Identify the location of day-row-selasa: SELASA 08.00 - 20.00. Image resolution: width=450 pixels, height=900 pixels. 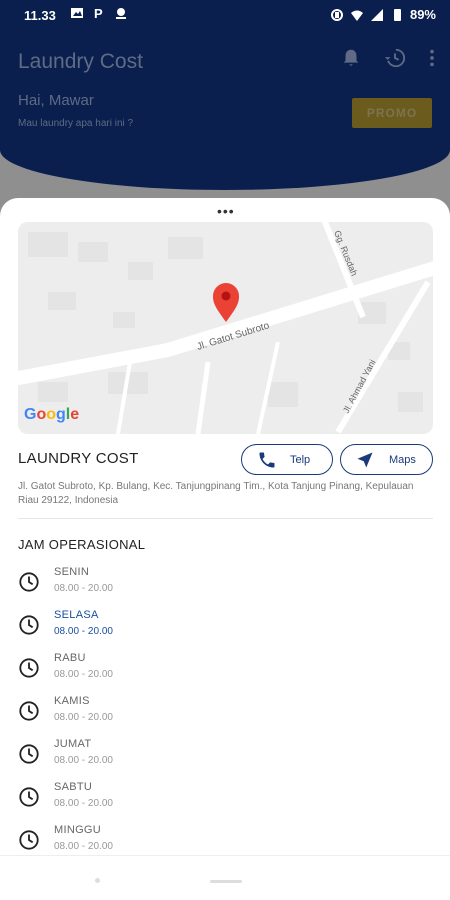
(168, 629).